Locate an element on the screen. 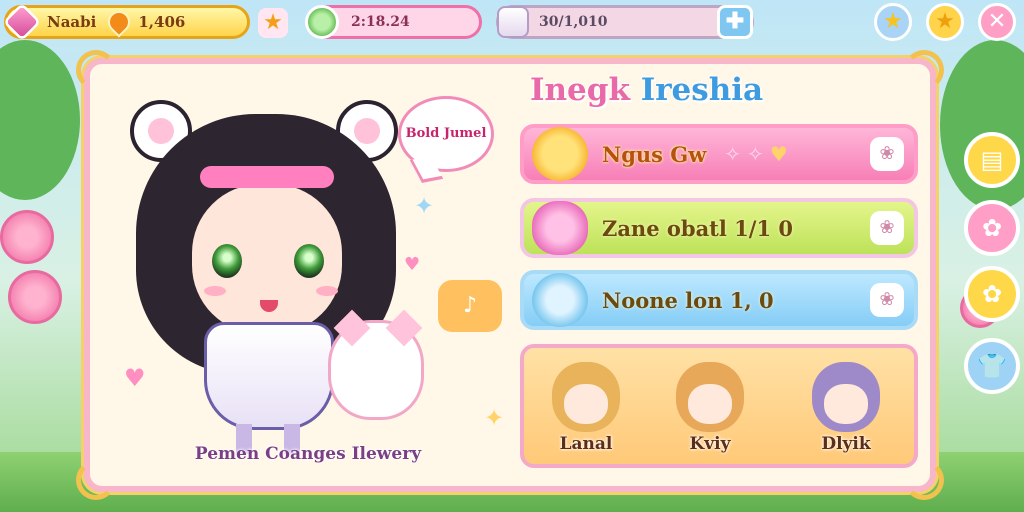  bean-icon is located at coordinates (560, 228).